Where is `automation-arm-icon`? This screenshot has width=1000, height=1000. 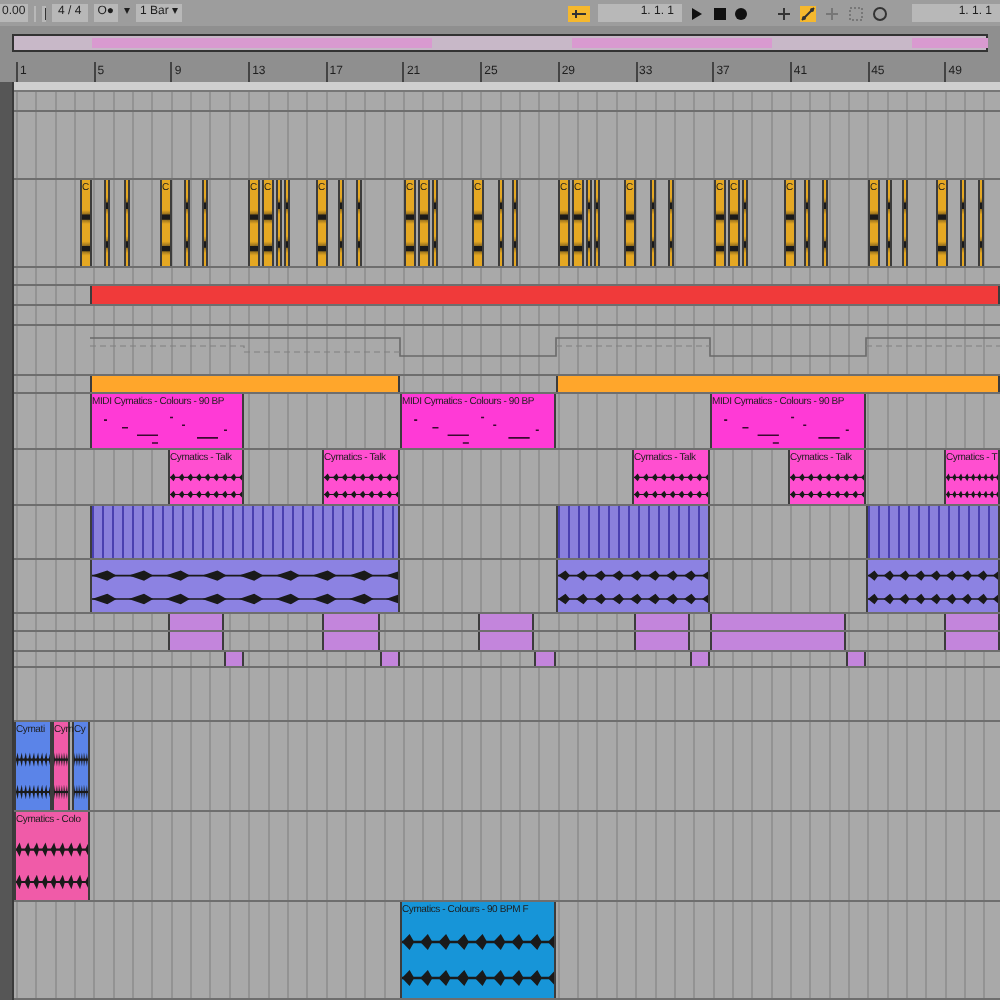
automation-arm-icon is located at coordinates (808, 13).